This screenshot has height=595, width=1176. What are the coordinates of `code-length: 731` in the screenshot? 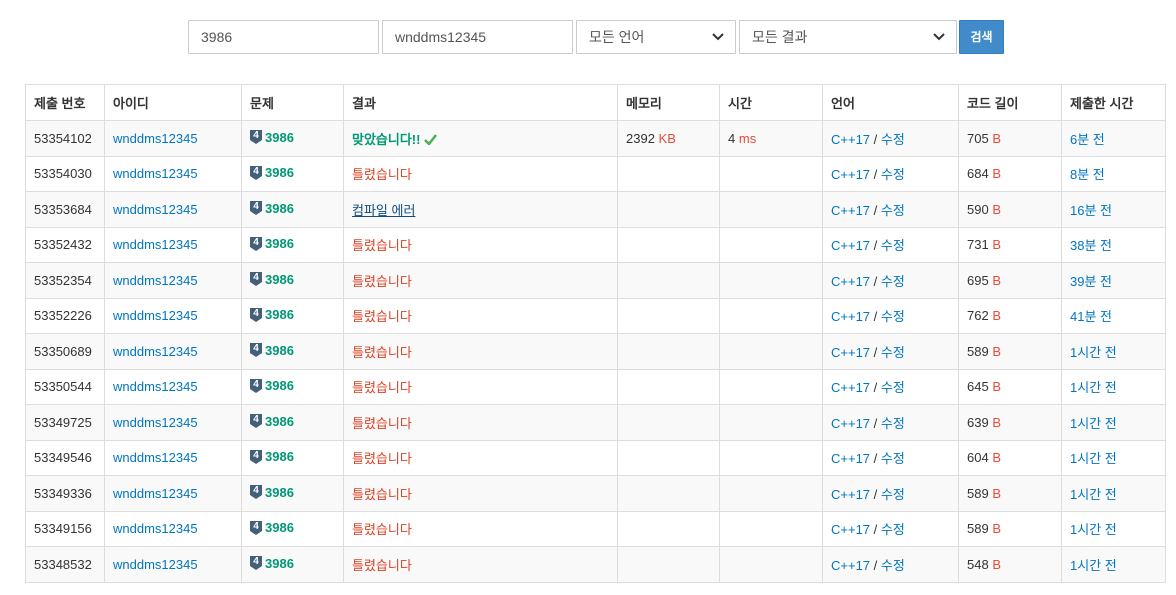 It's located at (978, 245).